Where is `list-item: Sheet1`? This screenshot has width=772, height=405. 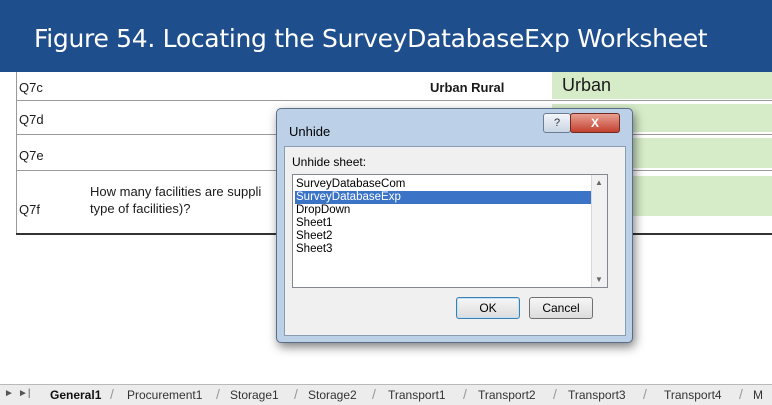
list-item: Sheet1 is located at coordinates (445, 223).